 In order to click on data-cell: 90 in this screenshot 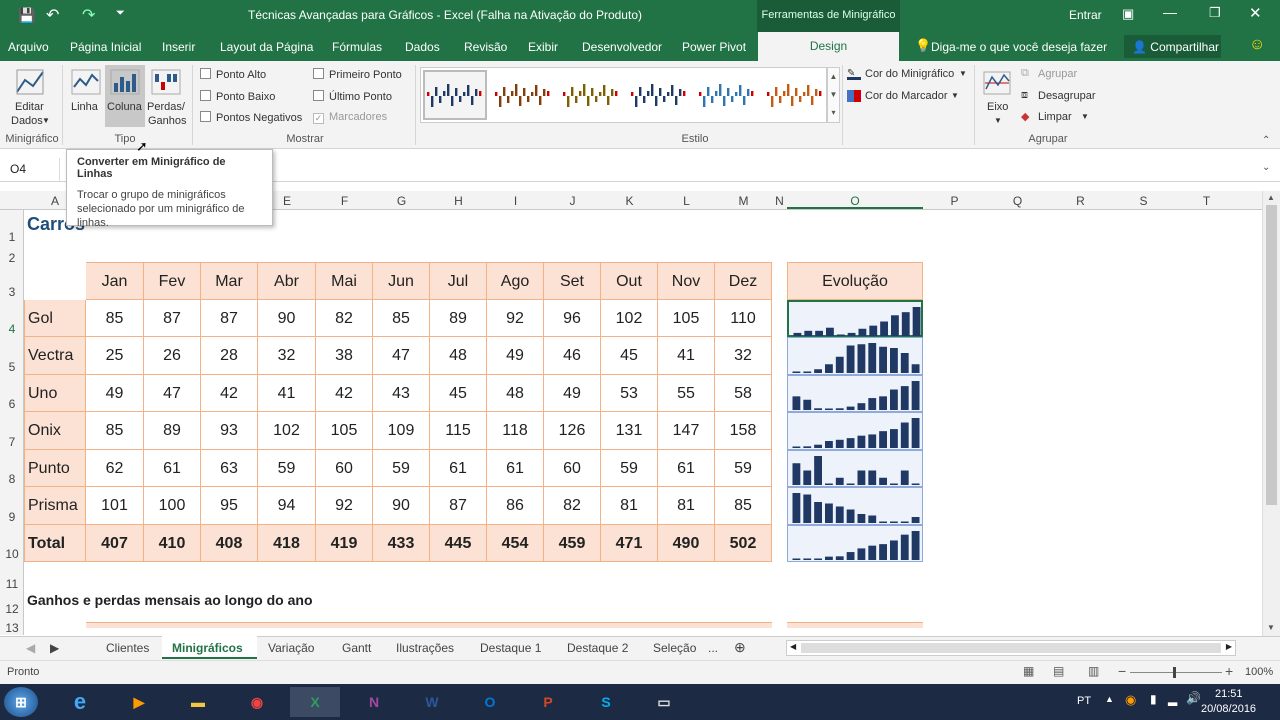, I will do `click(401, 506)`.